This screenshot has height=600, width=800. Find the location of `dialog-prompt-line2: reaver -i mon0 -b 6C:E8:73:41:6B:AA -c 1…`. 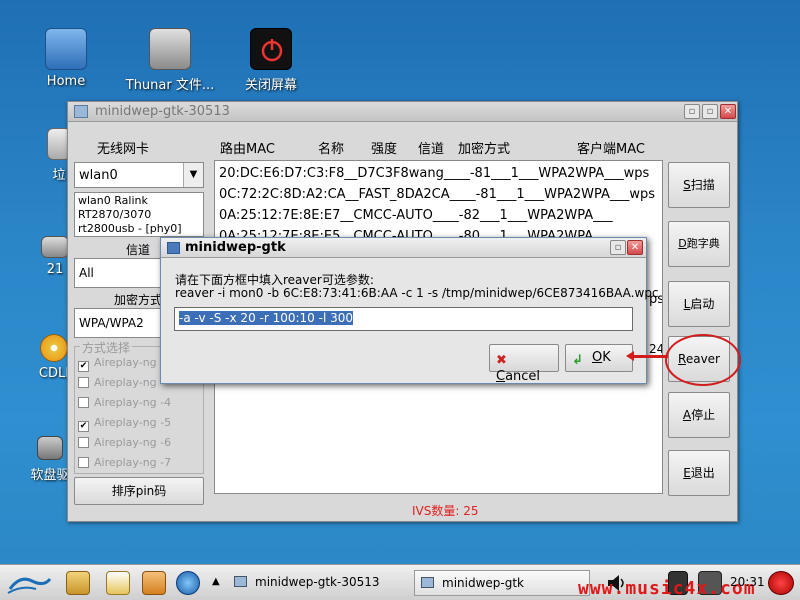

dialog-prompt-line2: reaver -i mon0 -b 6C:E8:73:41:6B:AA -c 1… is located at coordinates (417, 293).